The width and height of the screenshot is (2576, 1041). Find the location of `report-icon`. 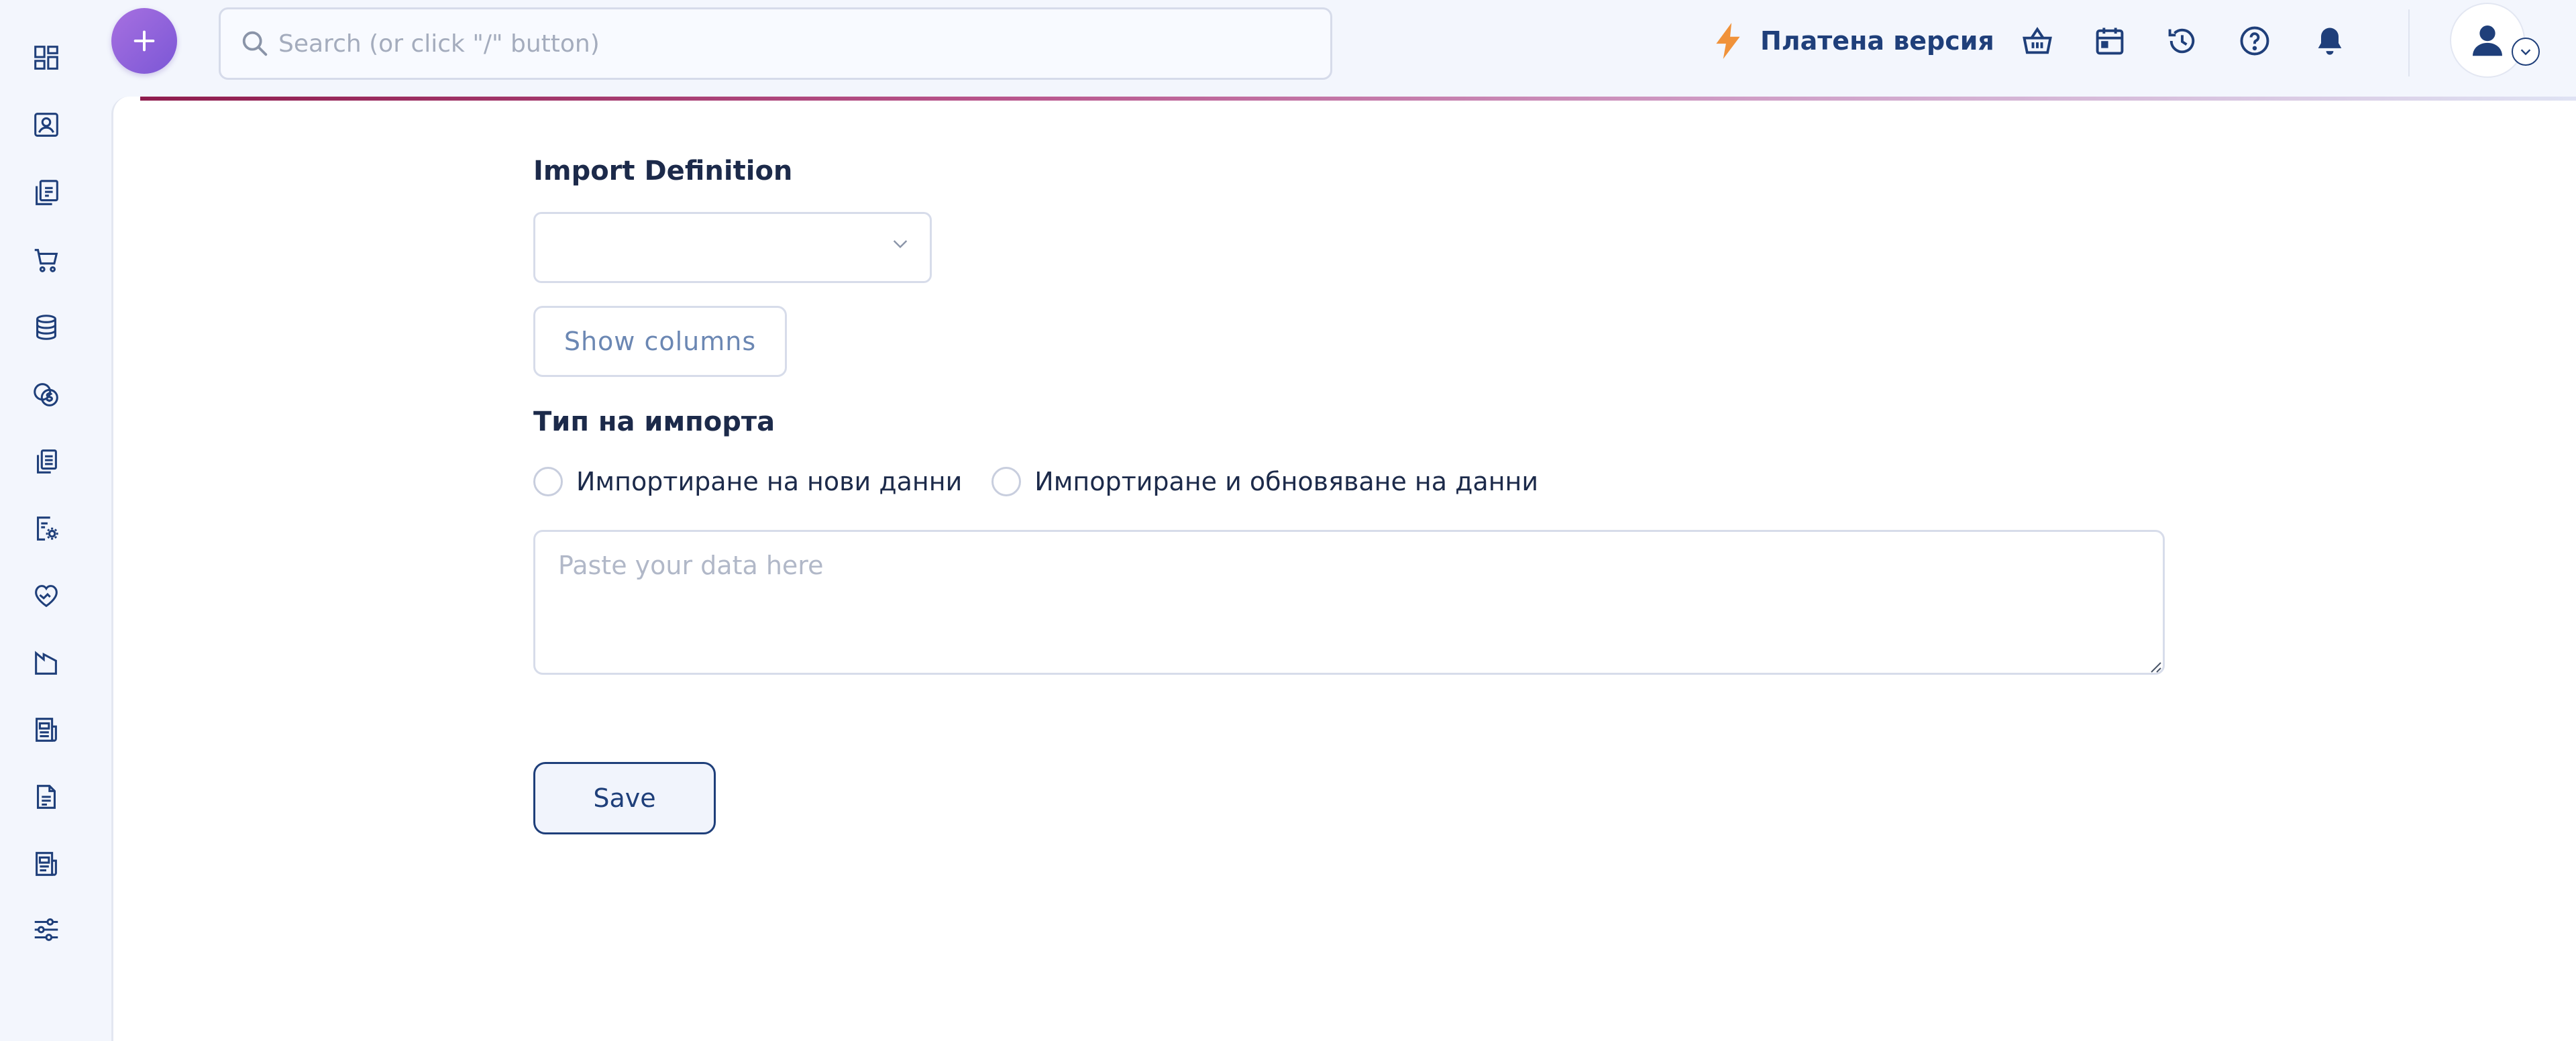

report-icon is located at coordinates (46, 864).